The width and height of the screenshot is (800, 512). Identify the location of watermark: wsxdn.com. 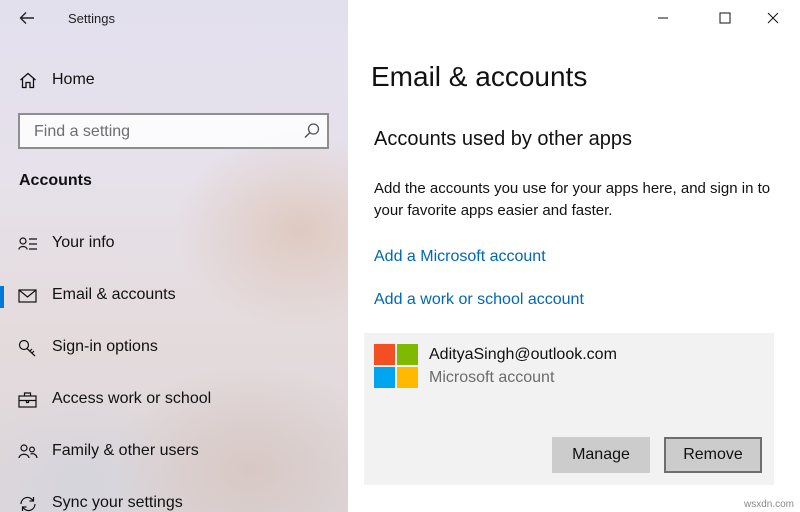
(768, 504).